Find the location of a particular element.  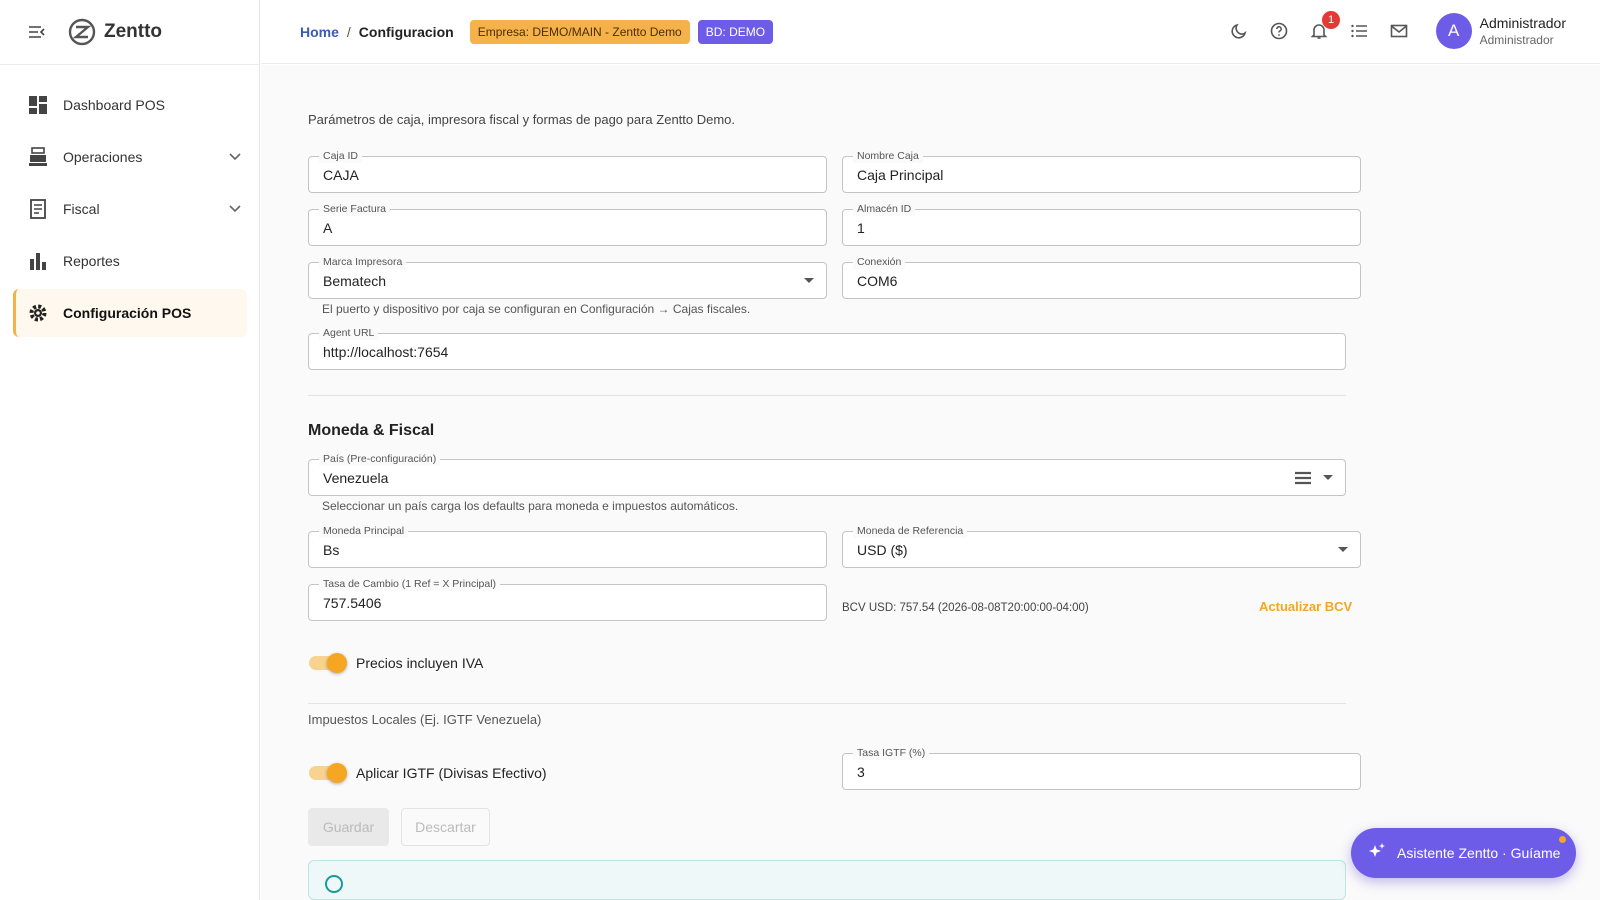

field-value: Bs is located at coordinates (331, 550).